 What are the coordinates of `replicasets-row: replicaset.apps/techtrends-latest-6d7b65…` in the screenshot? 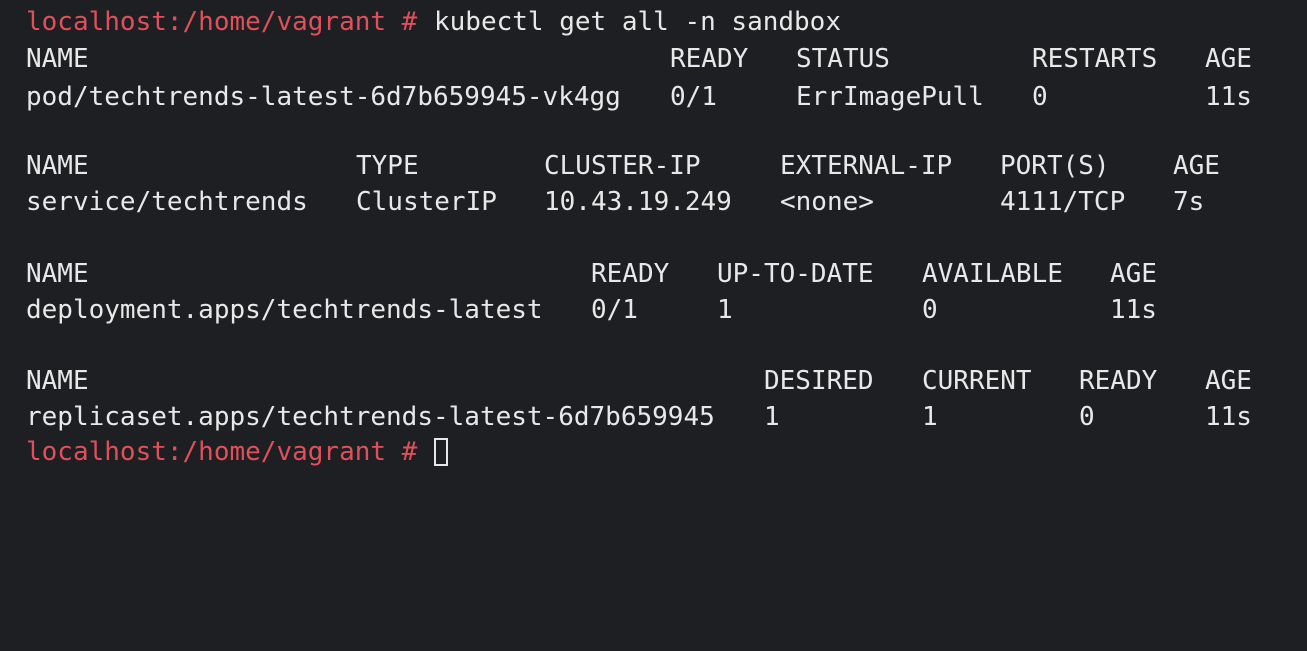 It's located at (639, 417).